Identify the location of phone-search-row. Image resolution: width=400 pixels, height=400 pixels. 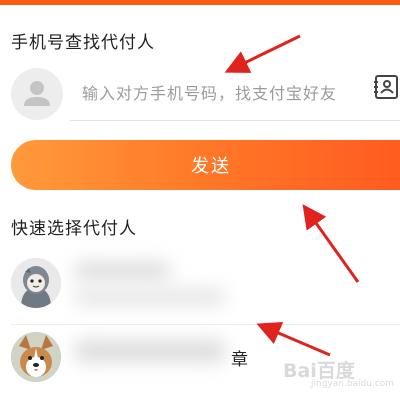
(200, 93).